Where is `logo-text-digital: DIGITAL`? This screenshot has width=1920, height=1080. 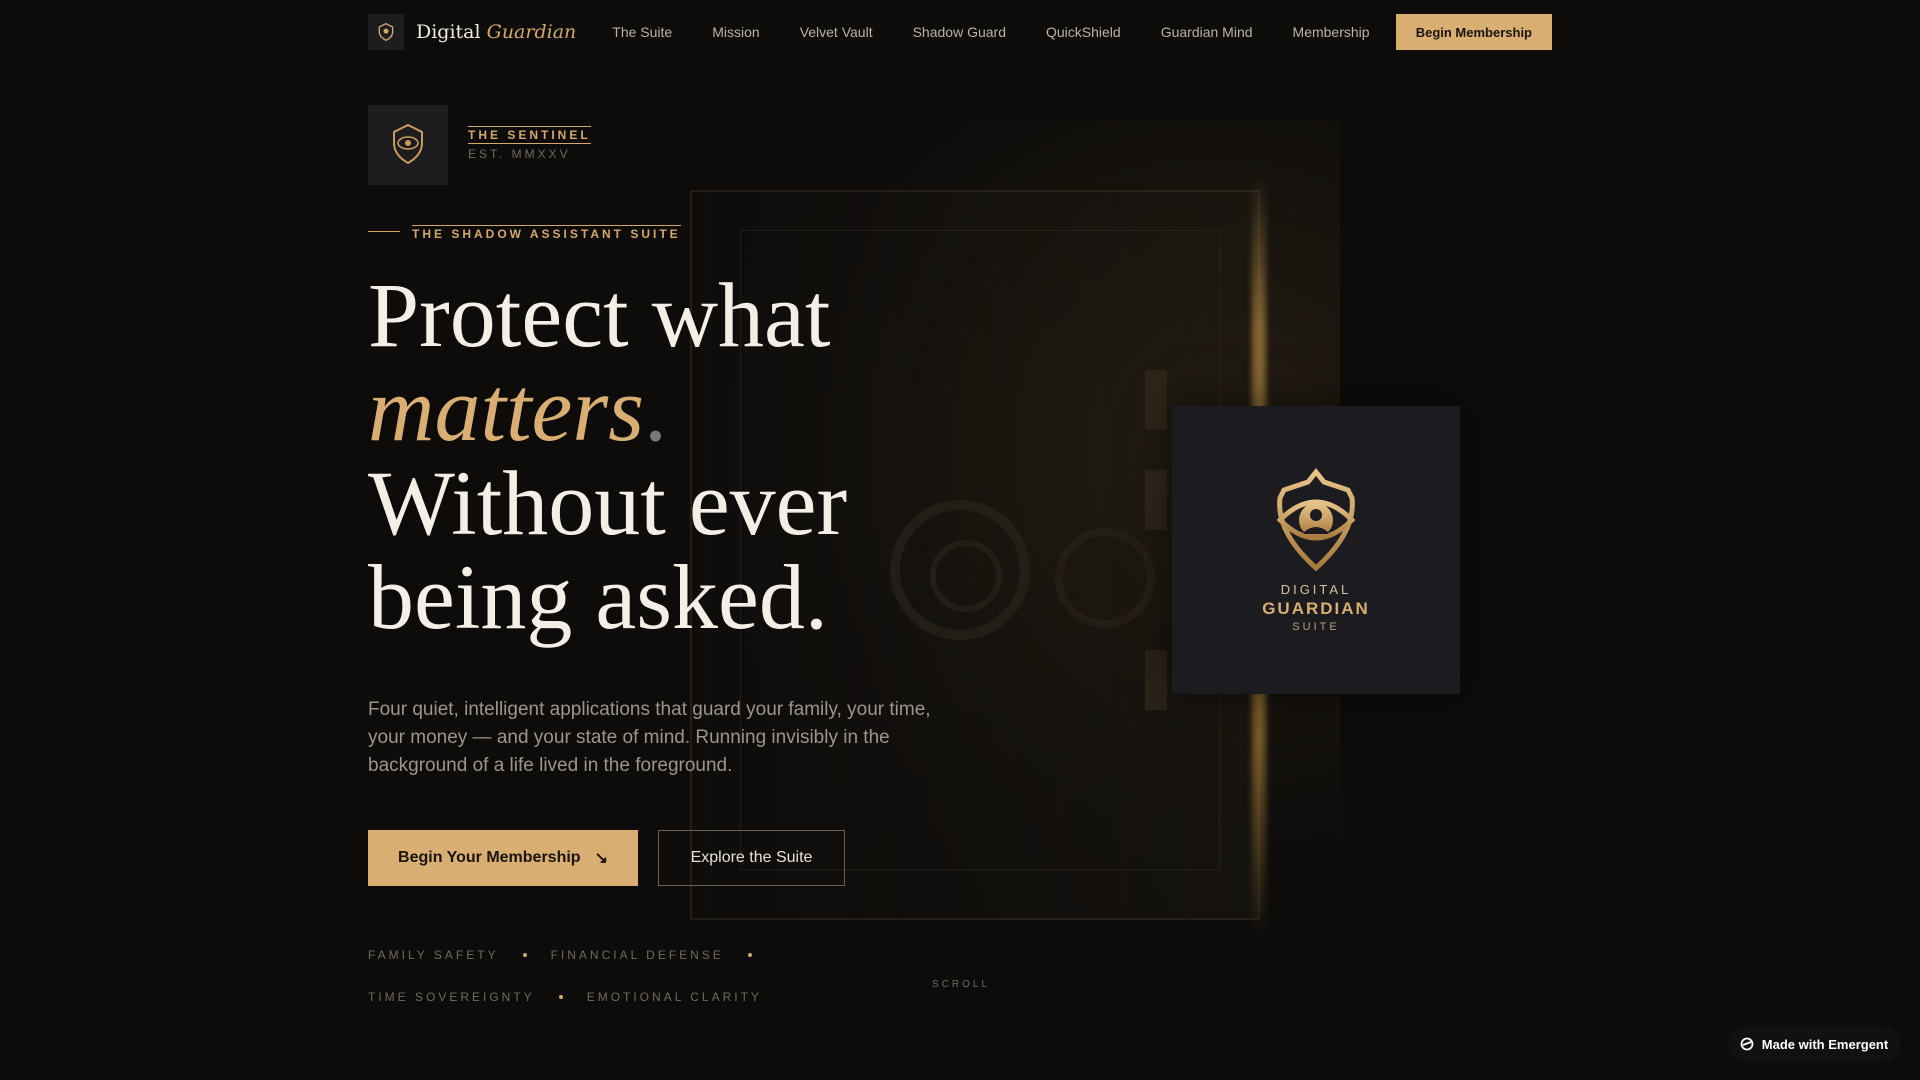
logo-text-digital: DIGITAL is located at coordinates (1316, 589).